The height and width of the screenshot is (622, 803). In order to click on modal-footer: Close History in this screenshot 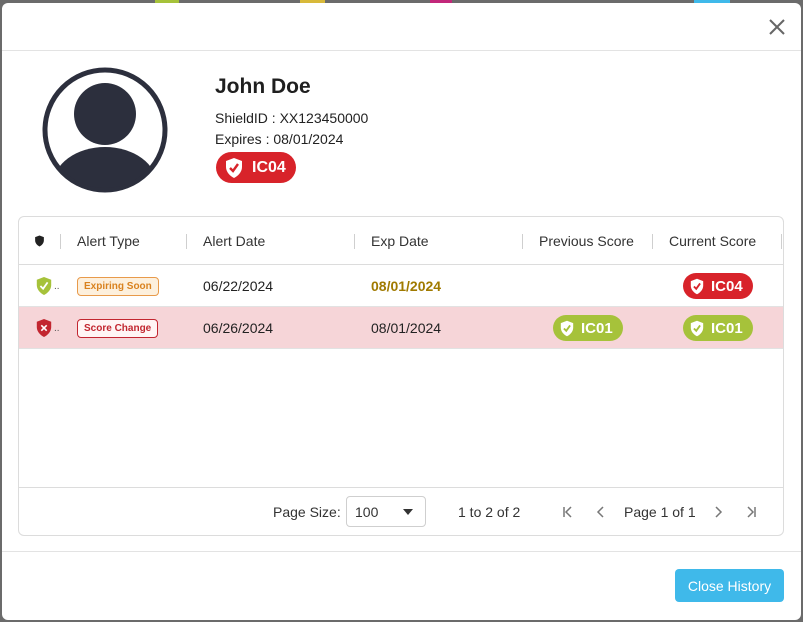, I will do `click(401, 585)`.